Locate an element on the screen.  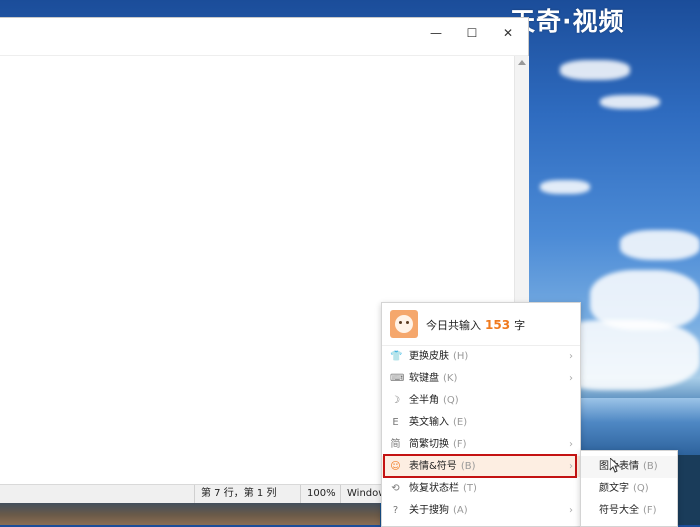
menu-item-label: 全半角 is located at coordinates (424, 400).